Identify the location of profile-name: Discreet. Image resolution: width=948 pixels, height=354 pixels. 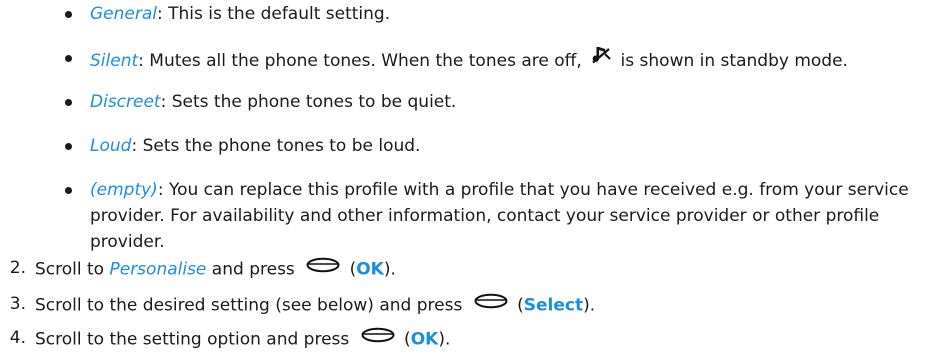
(125, 102).